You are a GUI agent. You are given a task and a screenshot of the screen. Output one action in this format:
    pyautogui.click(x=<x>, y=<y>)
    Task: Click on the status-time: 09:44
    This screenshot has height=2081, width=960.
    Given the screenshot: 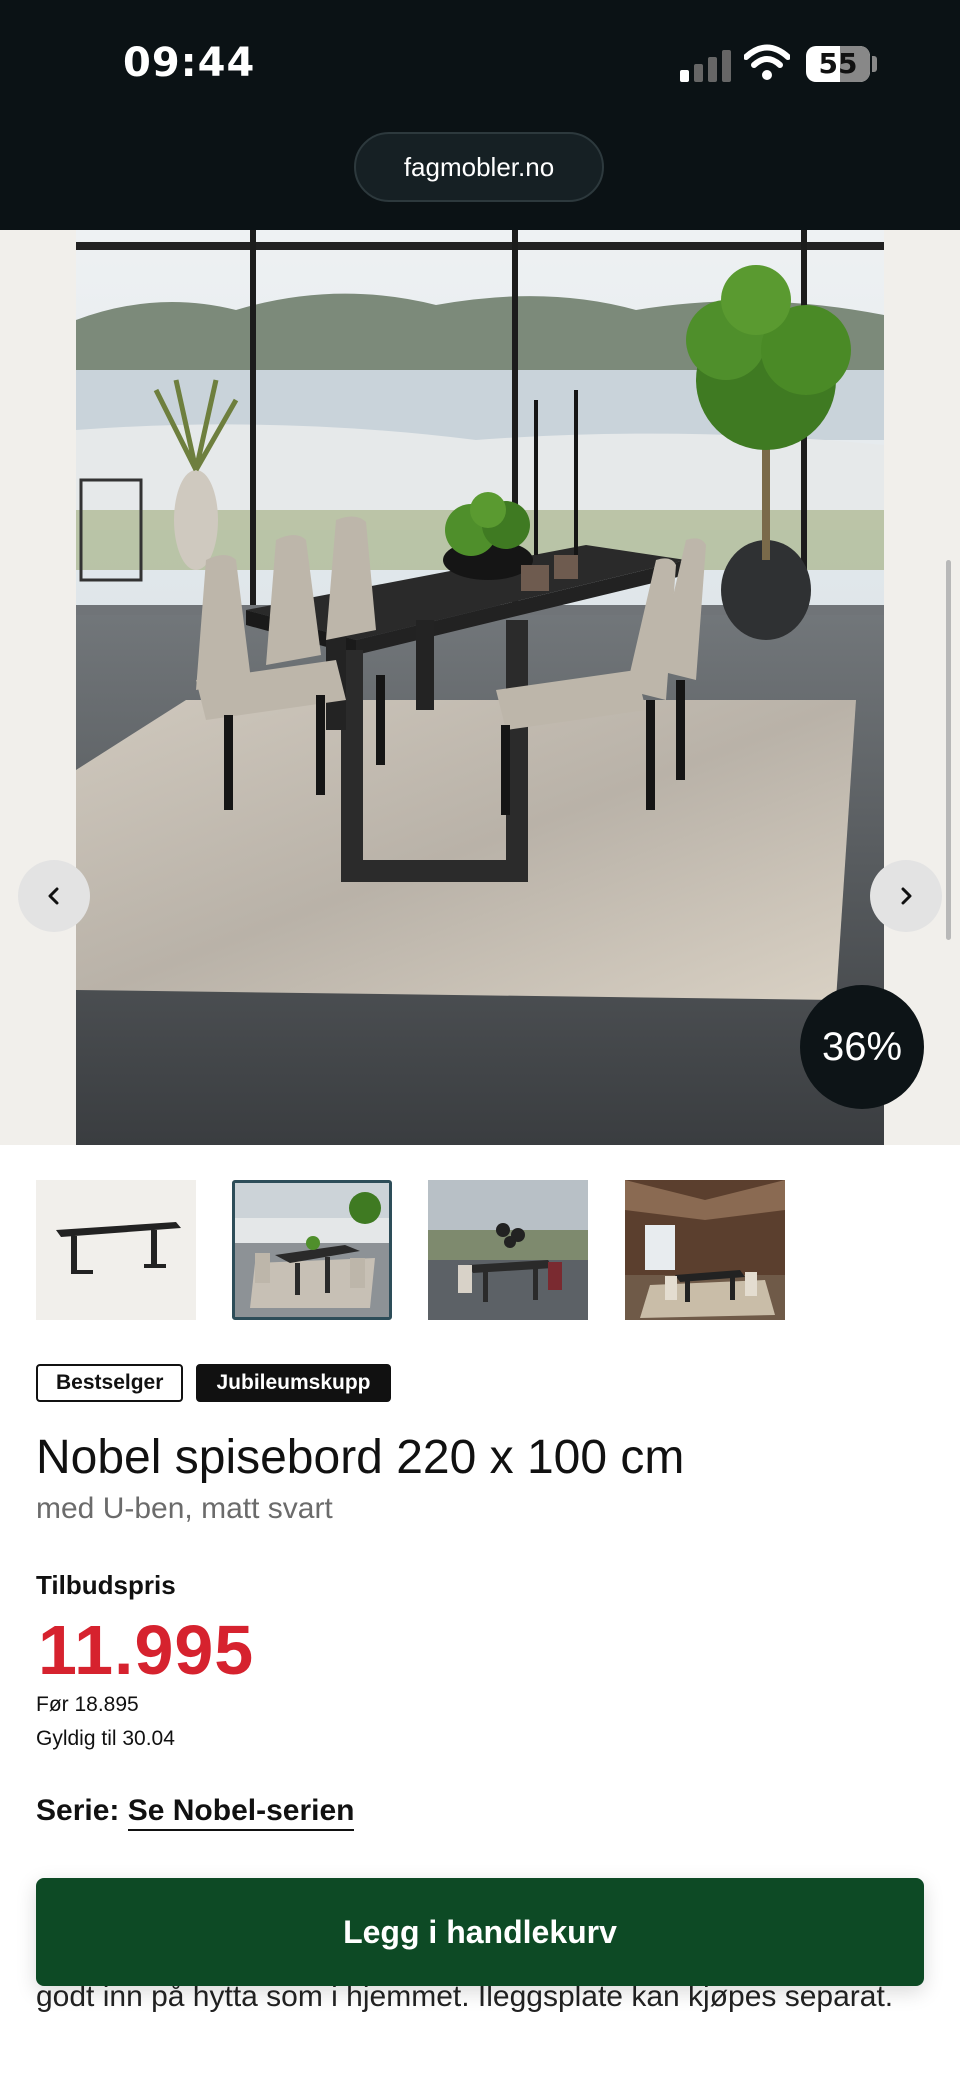 What is the action you would take?
    pyautogui.click(x=189, y=63)
    